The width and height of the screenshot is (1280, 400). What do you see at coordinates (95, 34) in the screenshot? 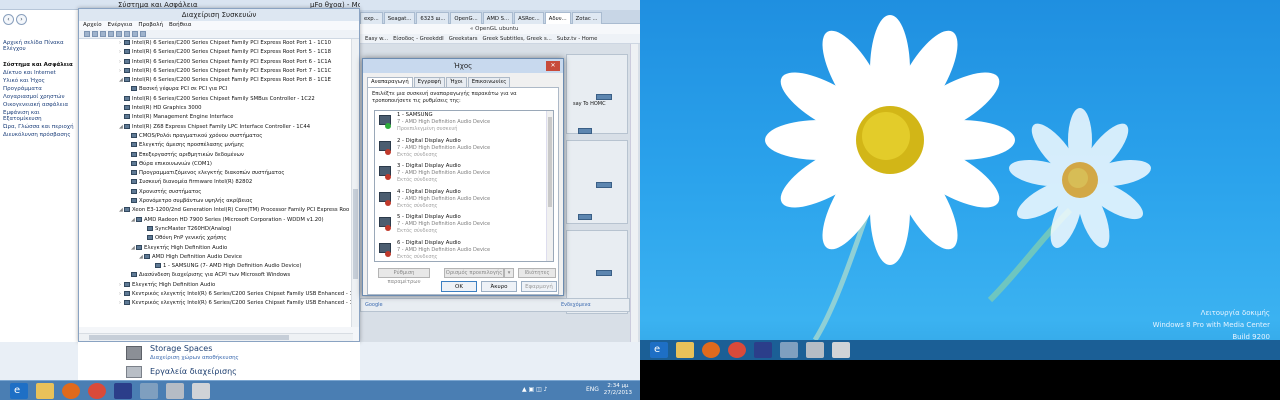
I see `forward-icon` at bounding box center [95, 34].